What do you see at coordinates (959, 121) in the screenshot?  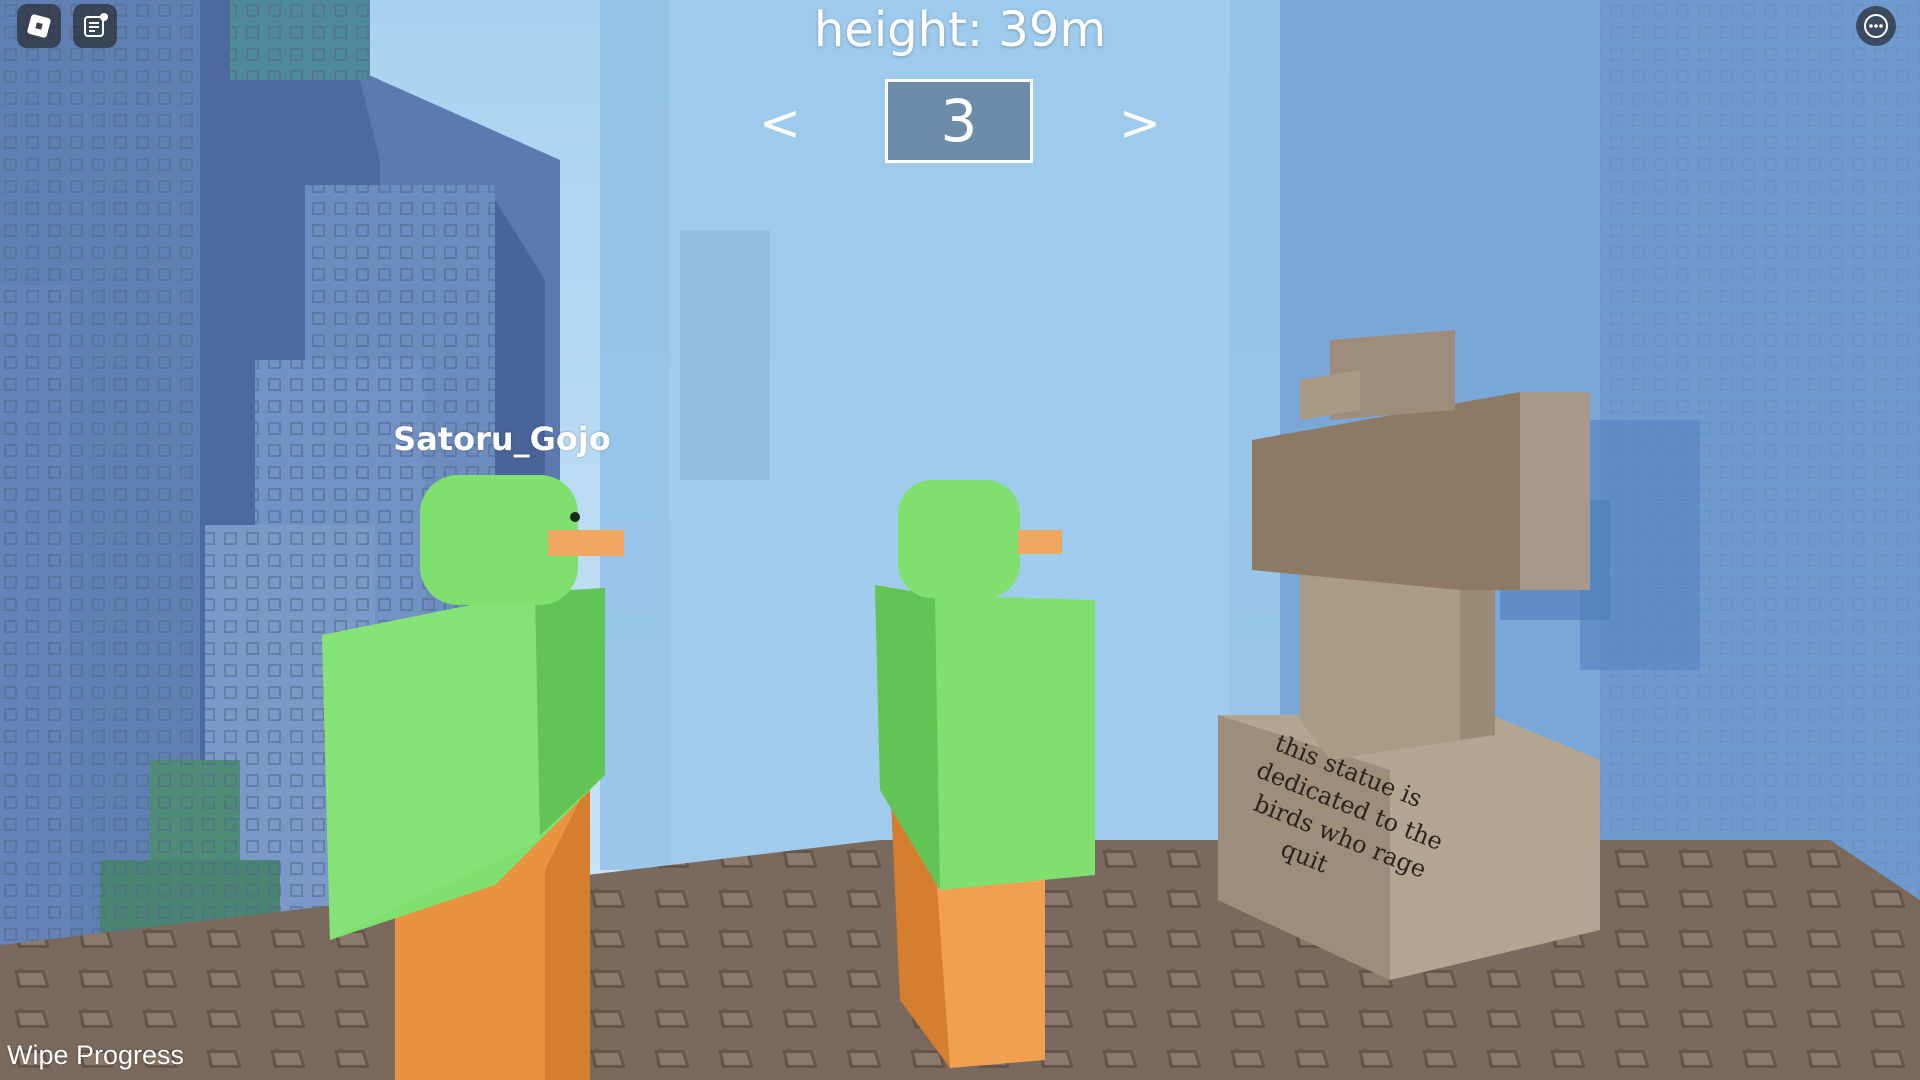 I see `level-number-box: 3` at bounding box center [959, 121].